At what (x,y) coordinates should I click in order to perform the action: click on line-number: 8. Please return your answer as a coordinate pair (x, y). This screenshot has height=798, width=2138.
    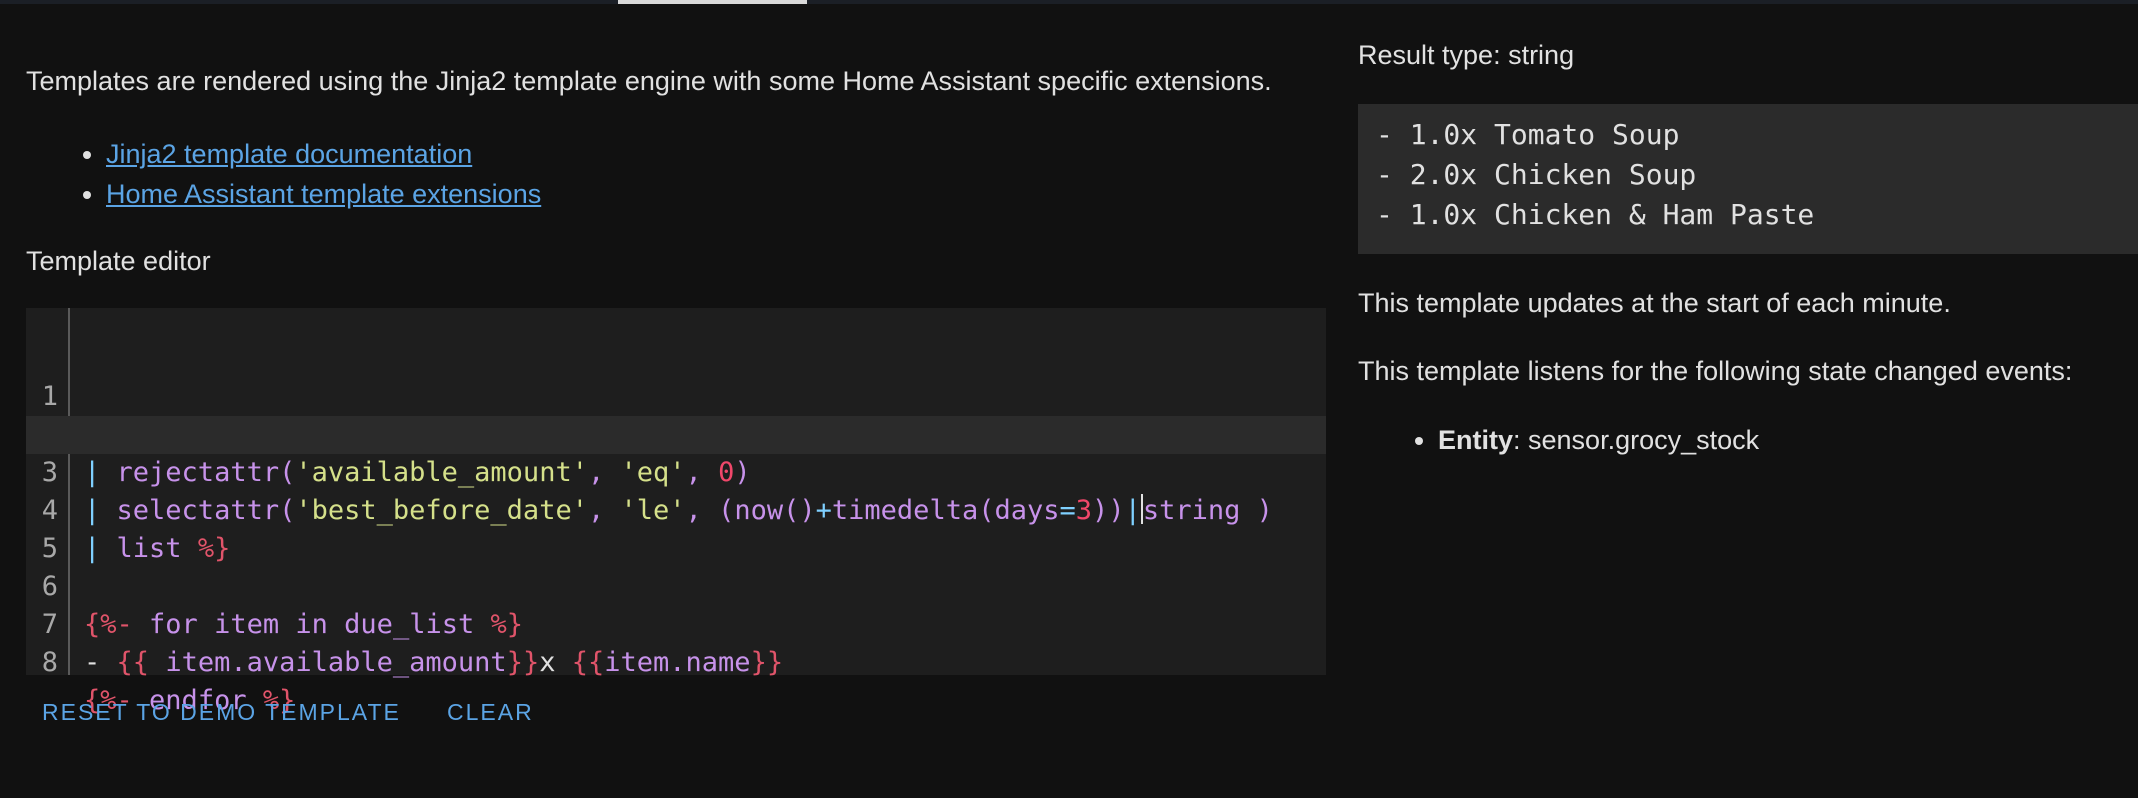
    Looking at the image, I should click on (49, 662).